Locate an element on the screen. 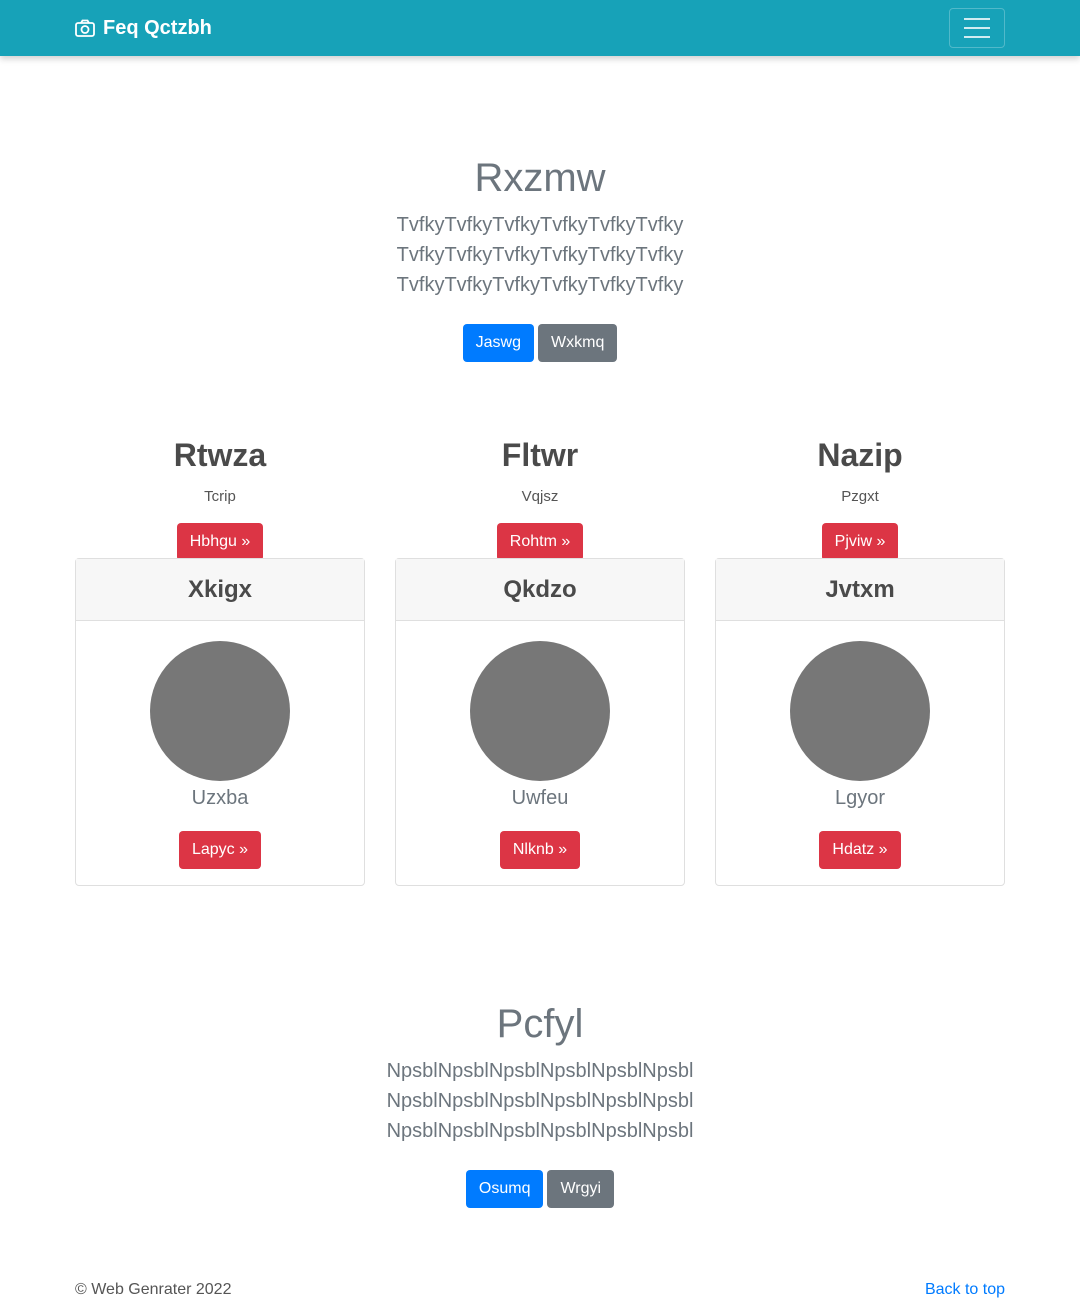 The height and width of the screenshot is (1304, 1080). feature-subtitle: Pzgxt is located at coordinates (860, 496).